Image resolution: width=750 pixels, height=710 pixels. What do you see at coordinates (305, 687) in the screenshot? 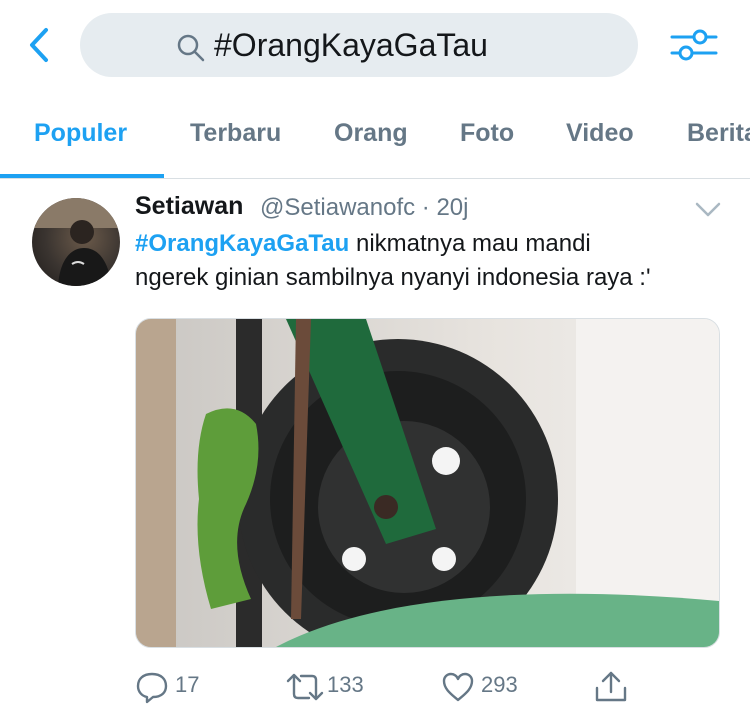
I see `retweet-icon` at bounding box center [305, 687].